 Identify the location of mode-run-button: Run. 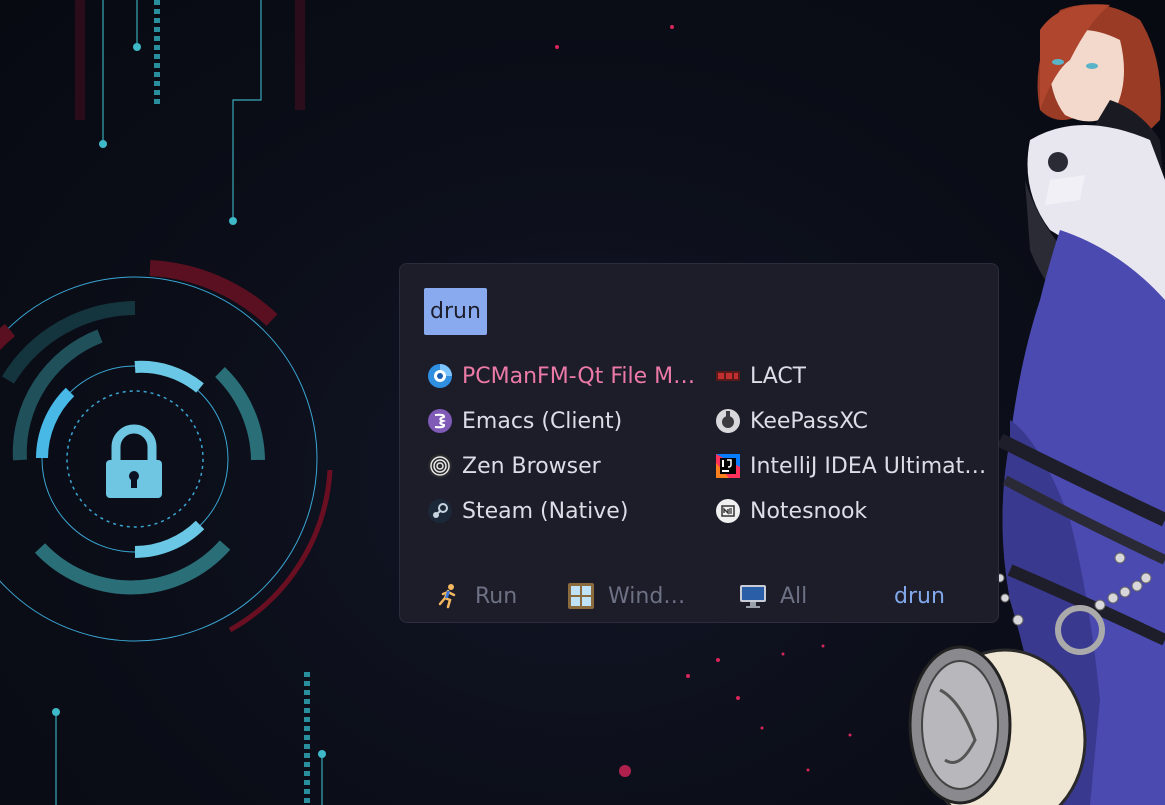
(475, 596).